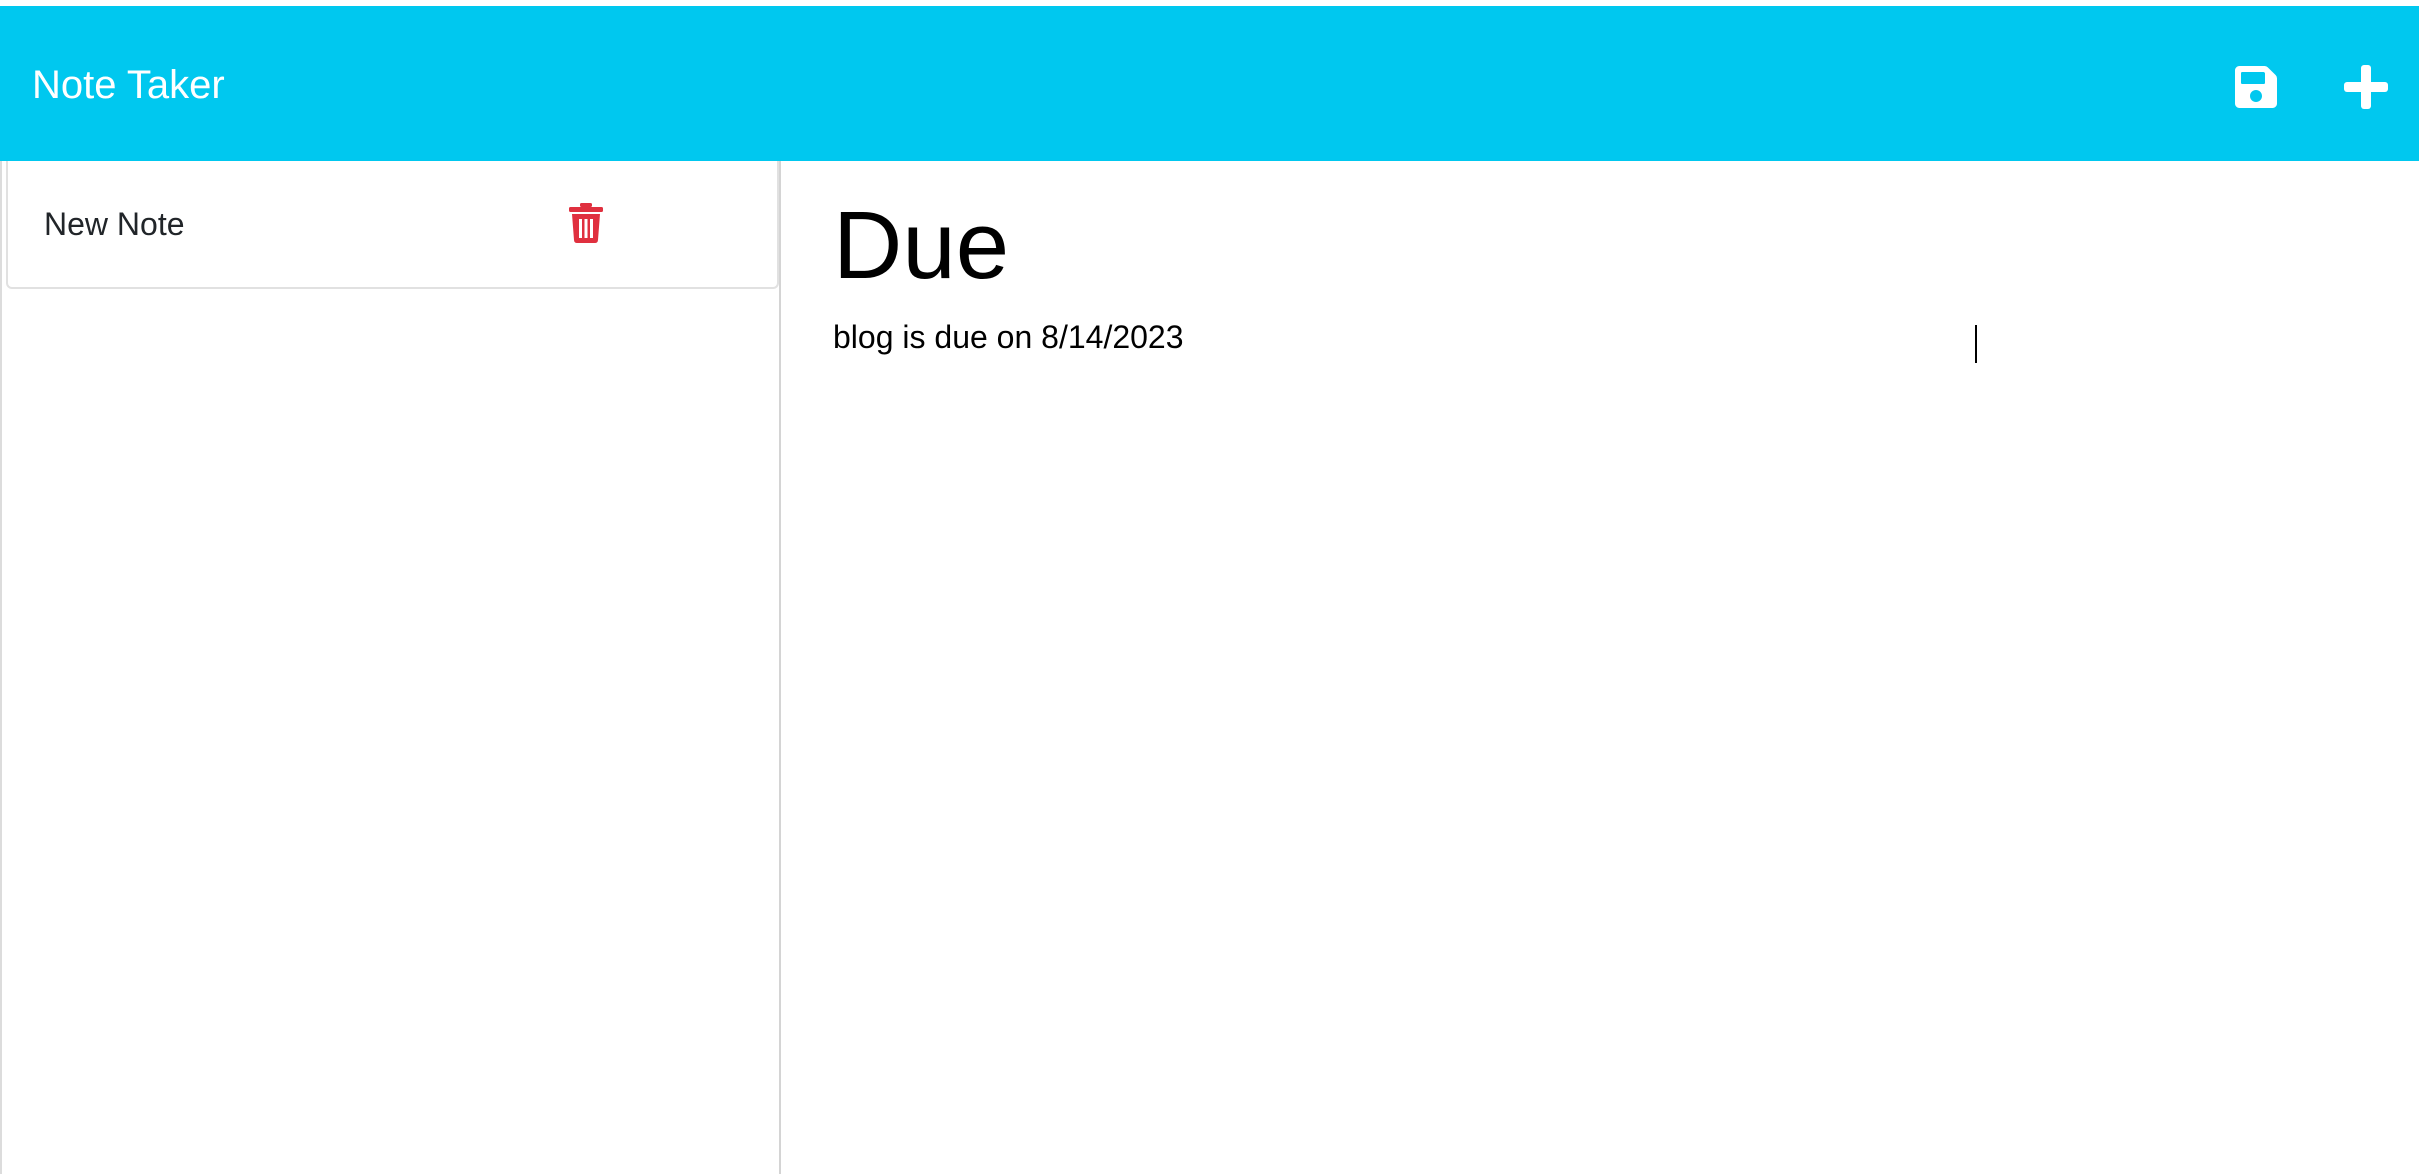 Image resolution: width=2426 pixels, height=1174 pixels. Describe the element at coordinates (1209, 83) in the screenshot. I see `navbar: Note Taker` at that location.